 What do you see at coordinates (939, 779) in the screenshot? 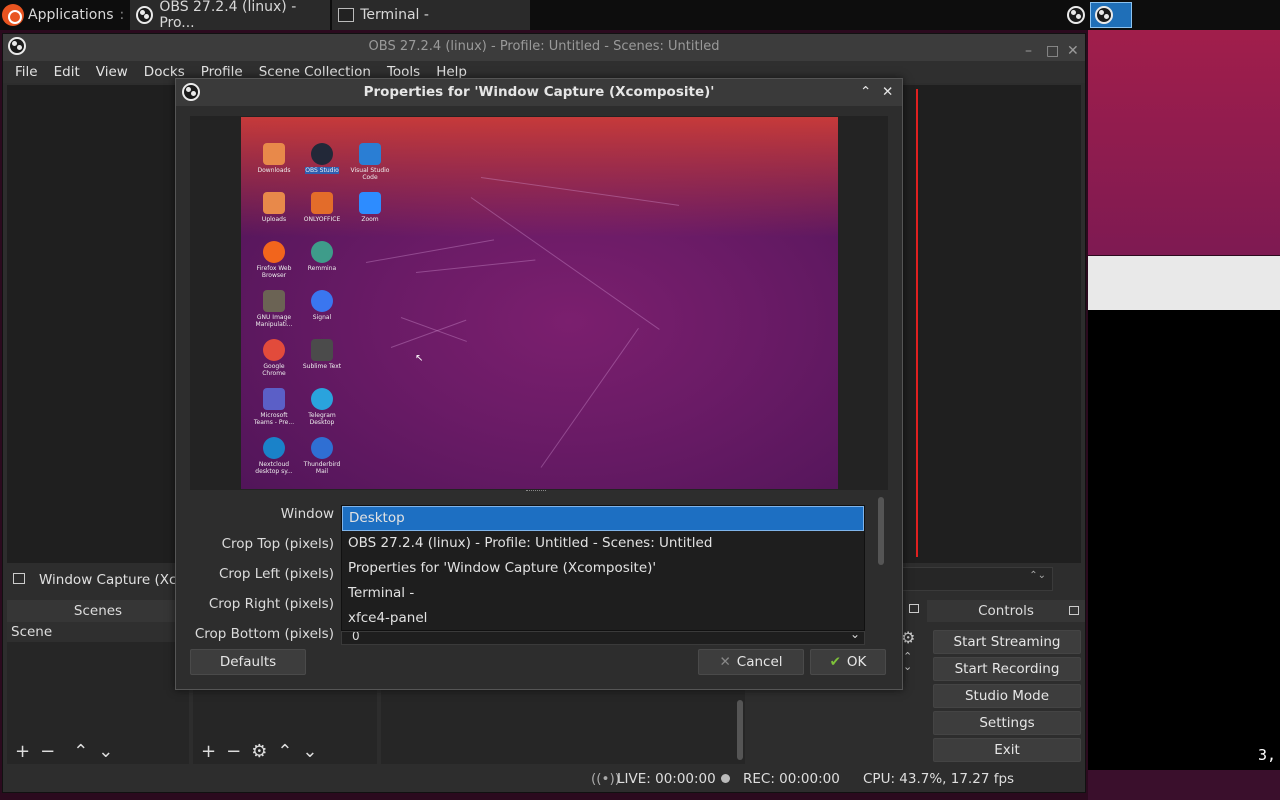
I see `cpu-status: CPU: 43.7%, 17.27 fps` at bounding box center [939, 779].